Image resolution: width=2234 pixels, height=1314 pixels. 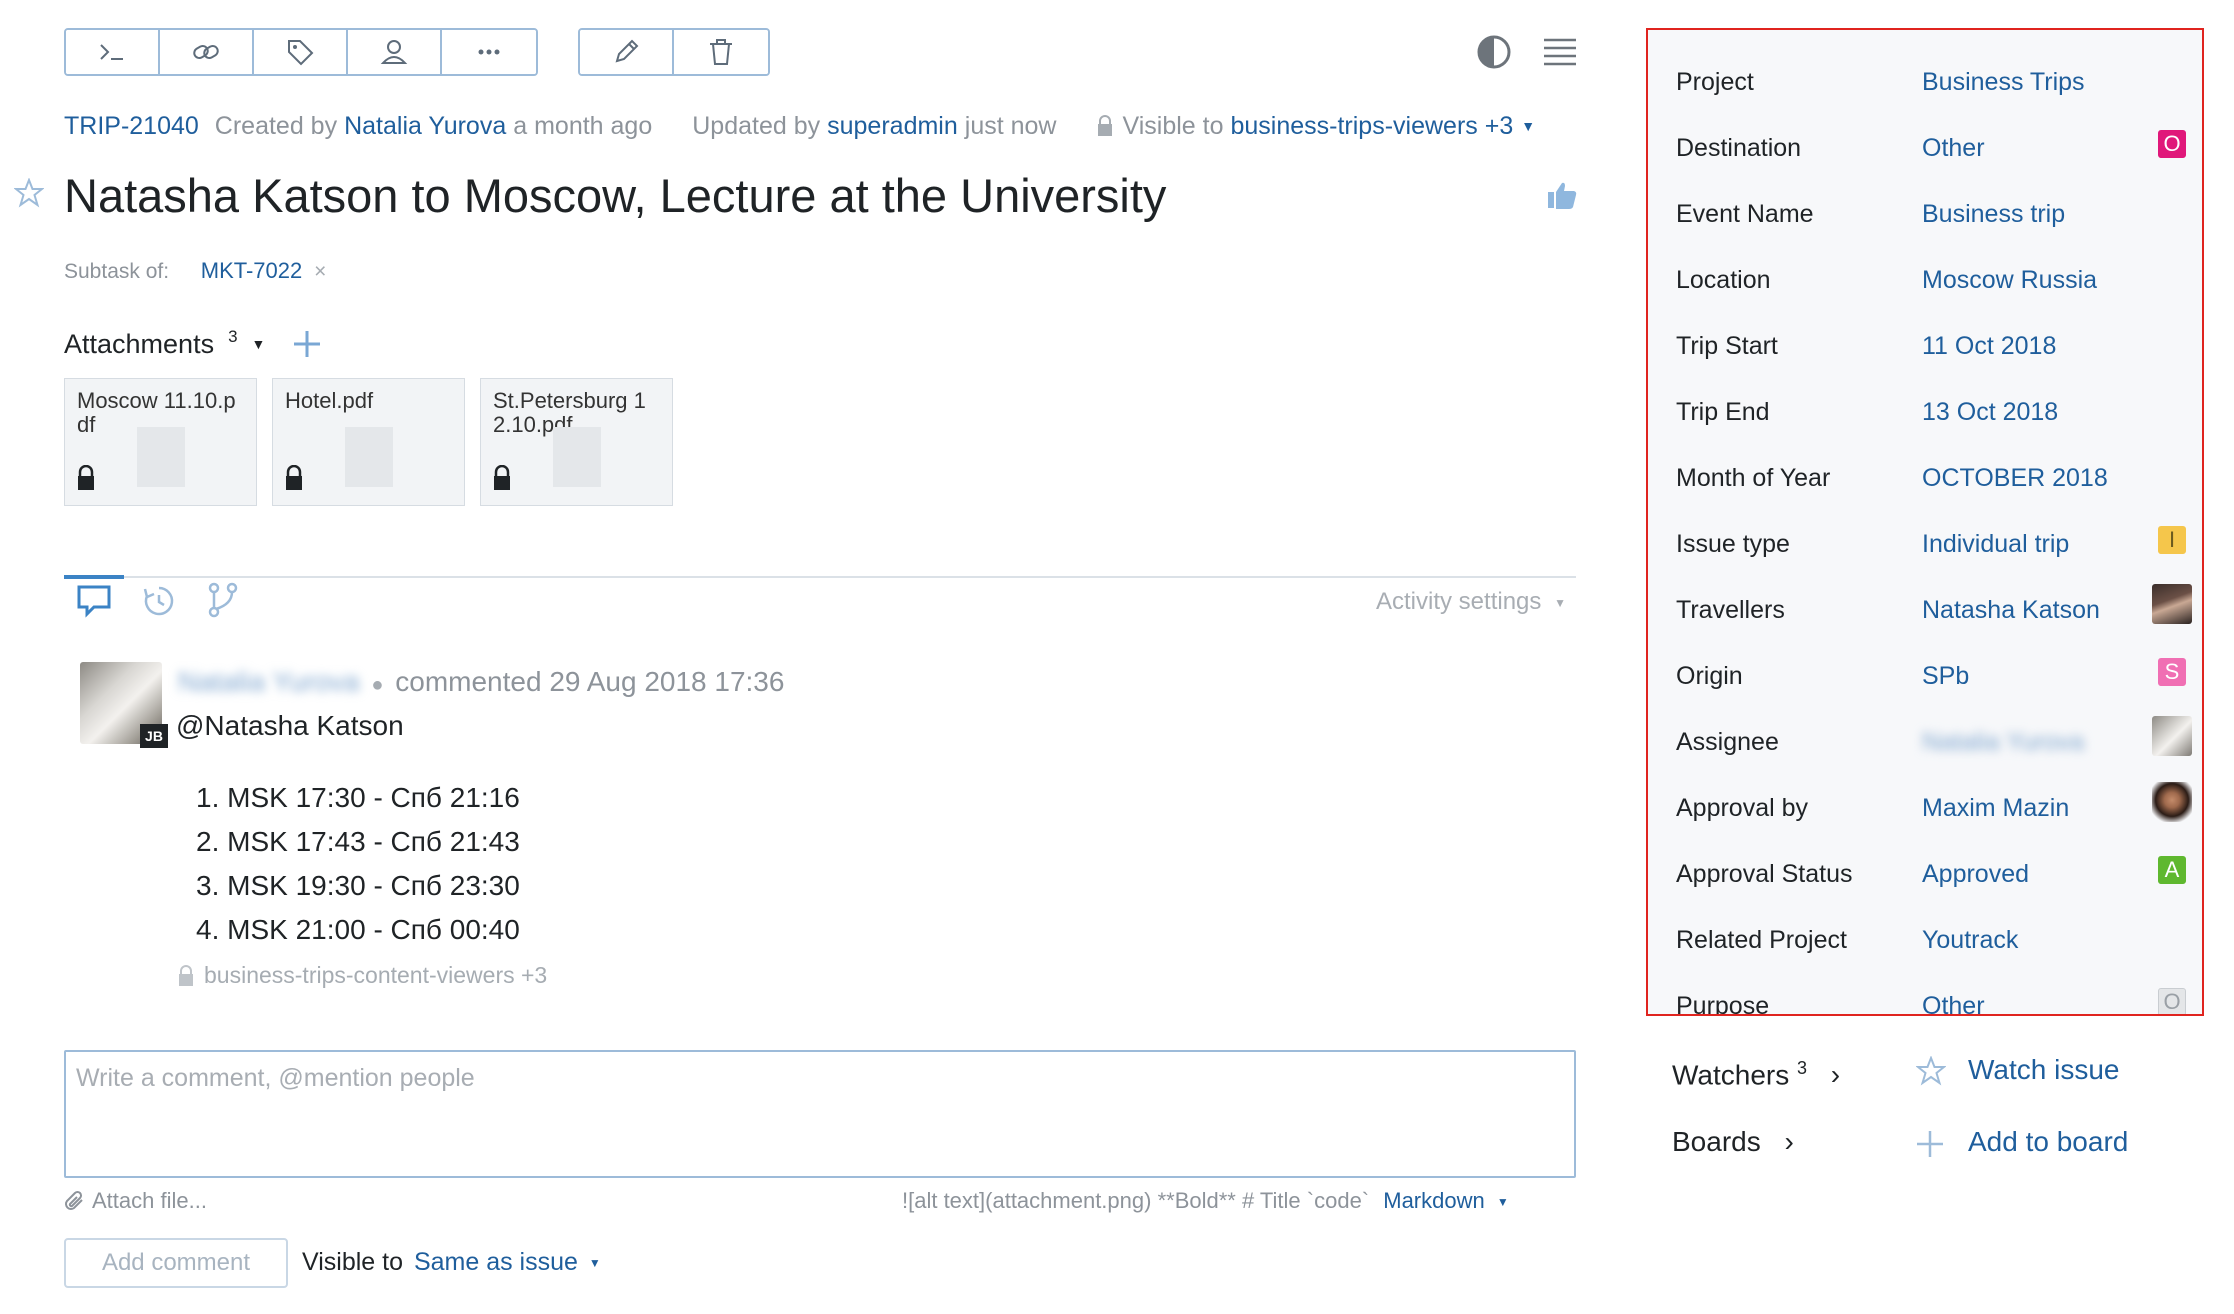 I want to click on field-value: OCTOBER 2018, so click(x=2015, y=478).